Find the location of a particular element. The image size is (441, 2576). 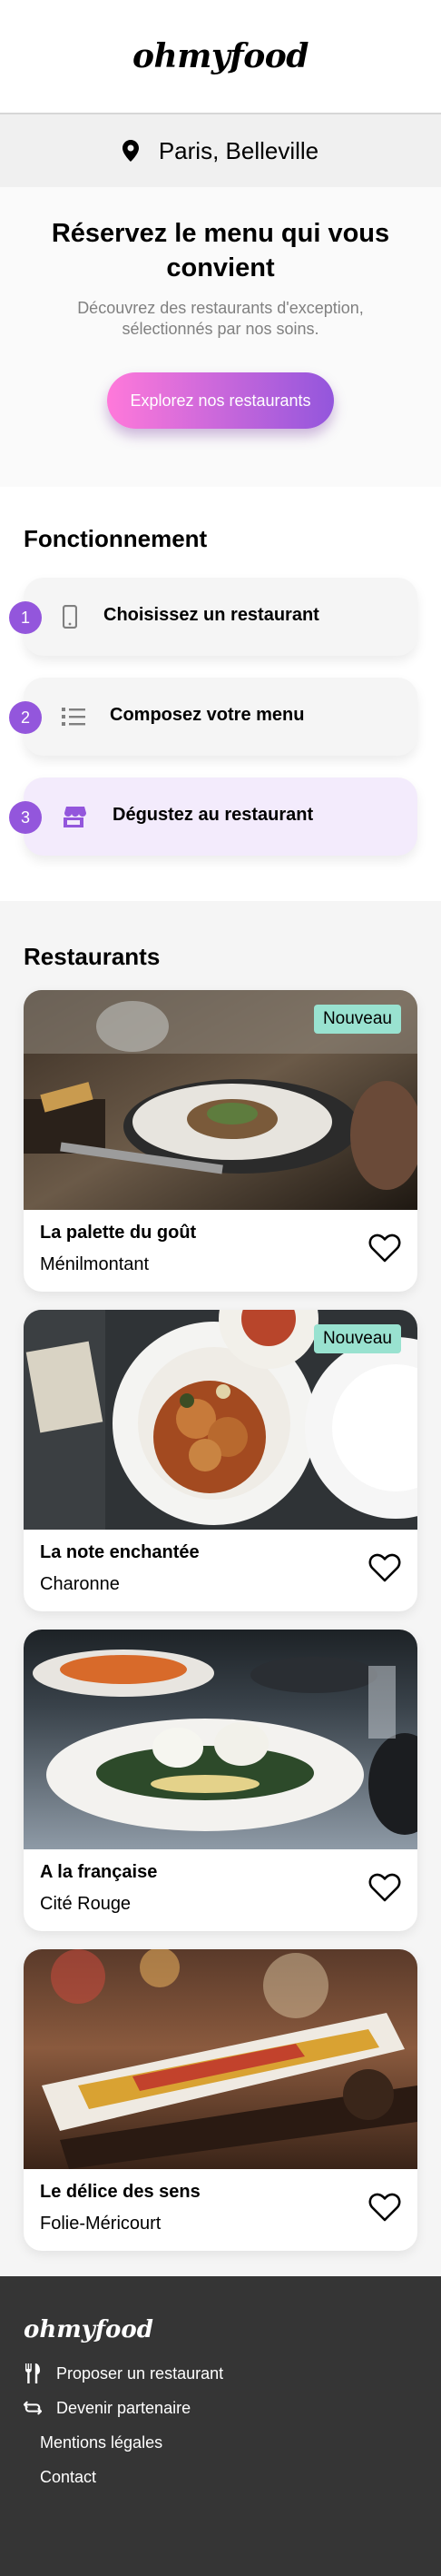

step-label: Choisissez un restaurant is located at coordinates (211, 615).